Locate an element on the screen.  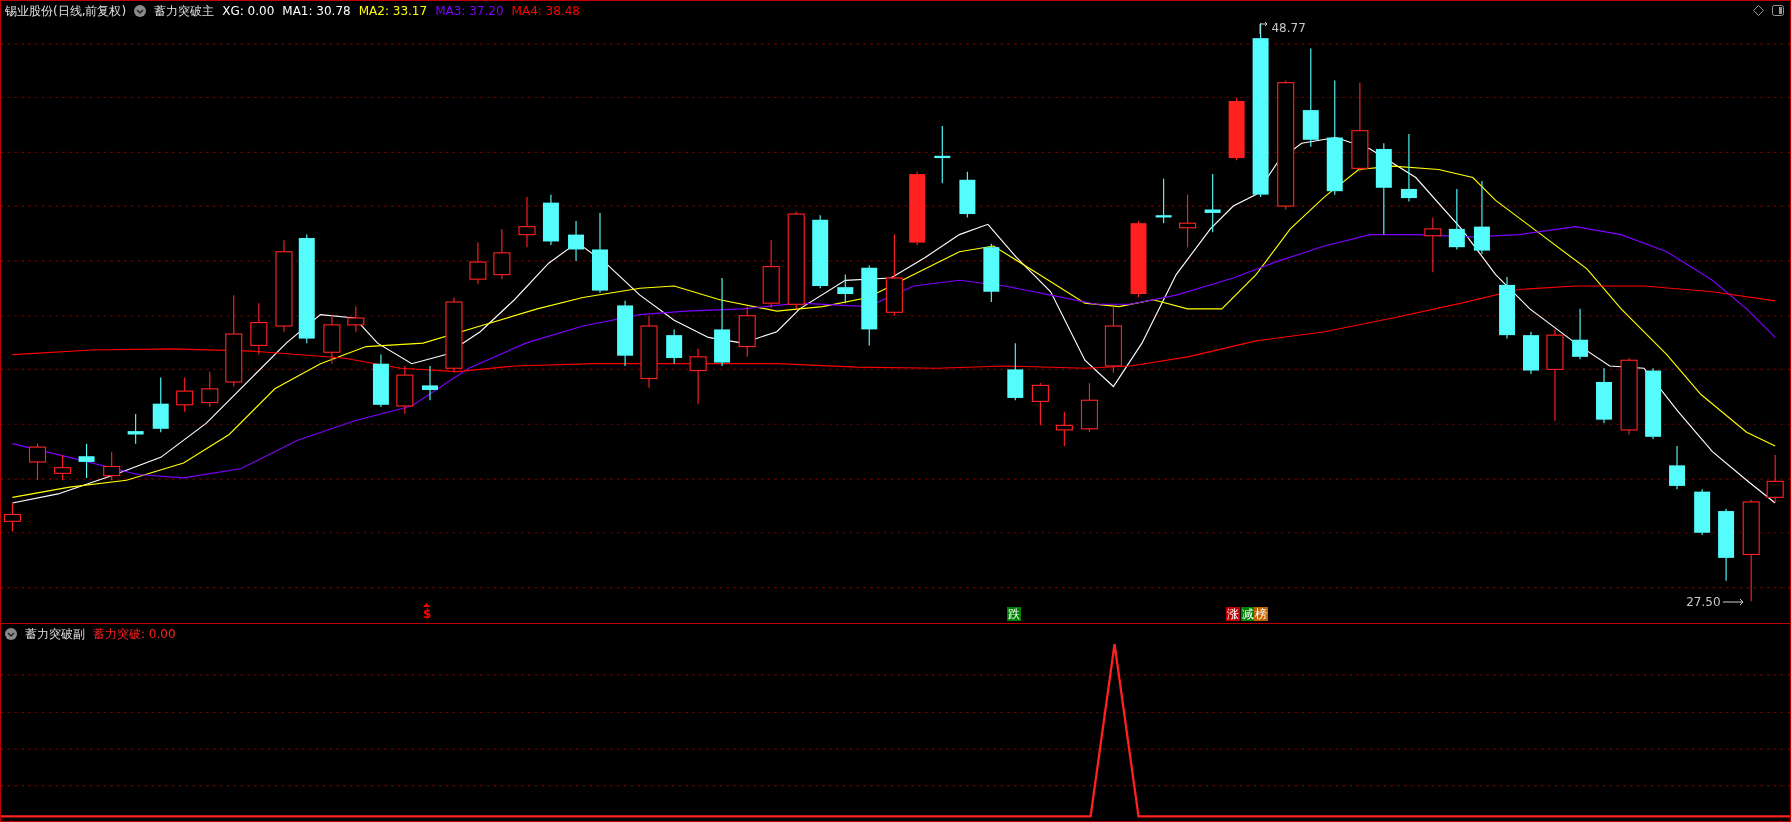
panel-toggle-icon is located at coordinates (1778, 10).